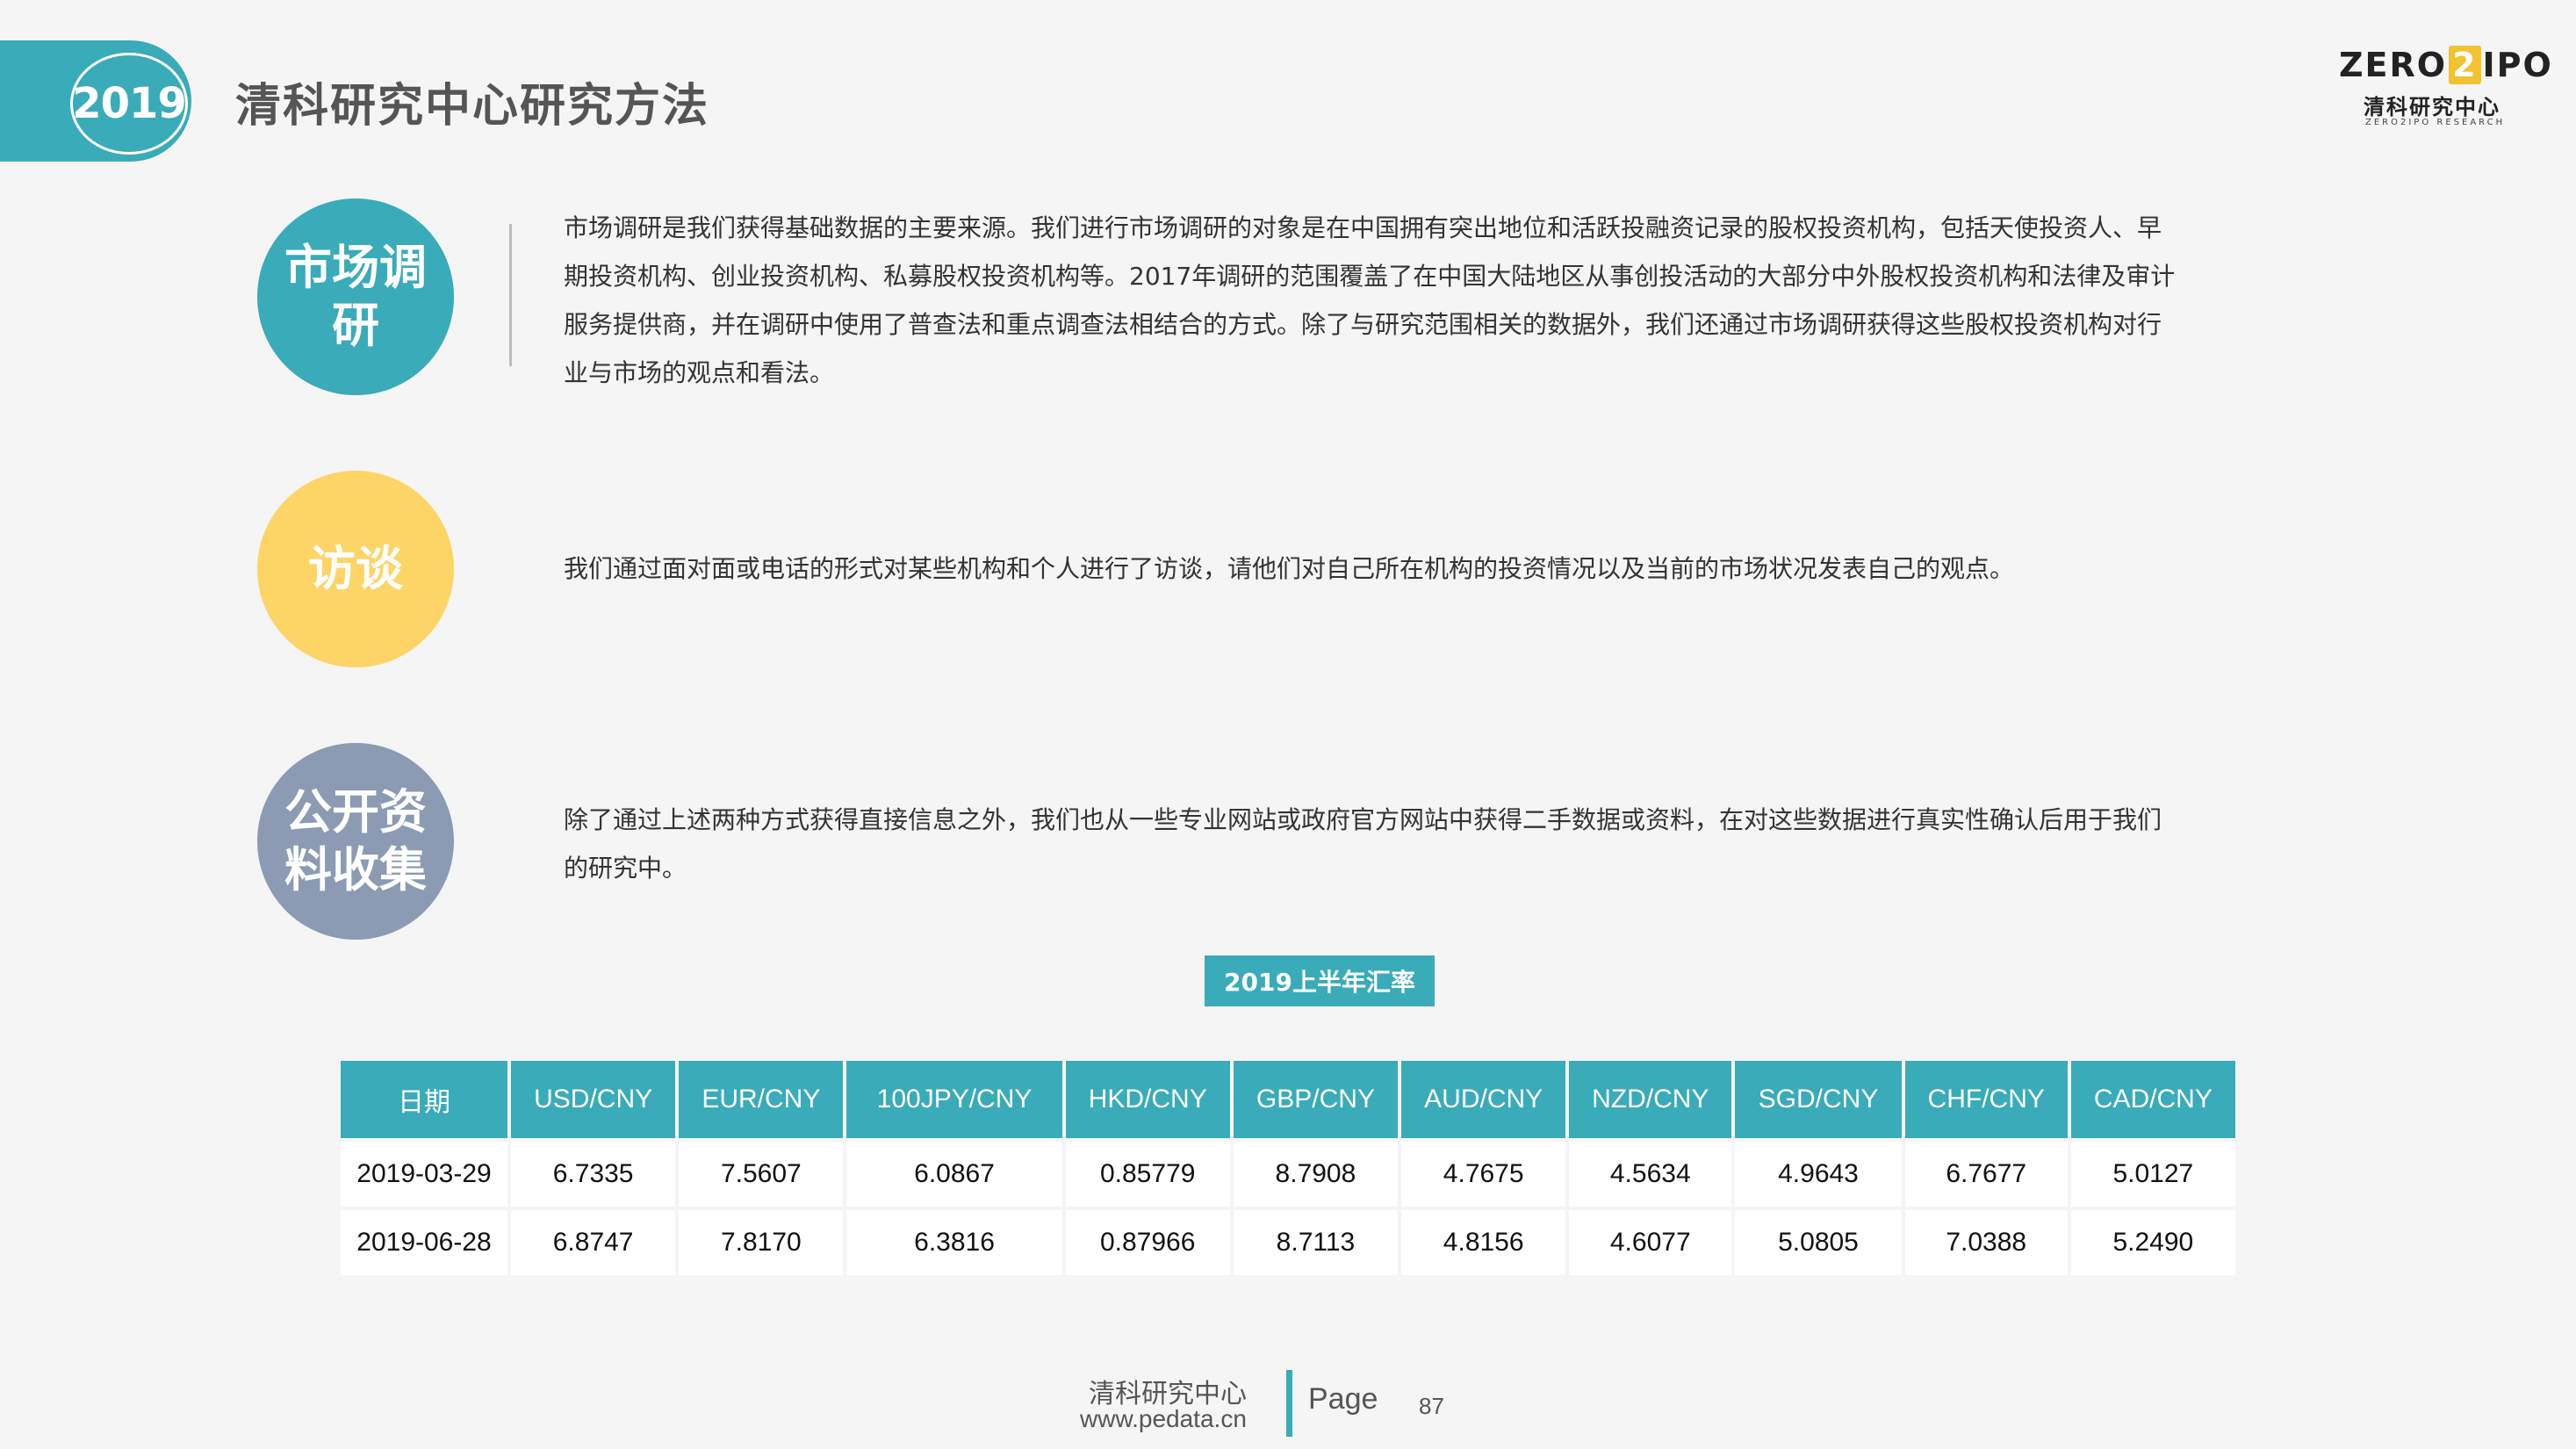 This screenshot has width=2576, height=1449. I want to click on footer-page-label: Page, so click(1343, 1399).